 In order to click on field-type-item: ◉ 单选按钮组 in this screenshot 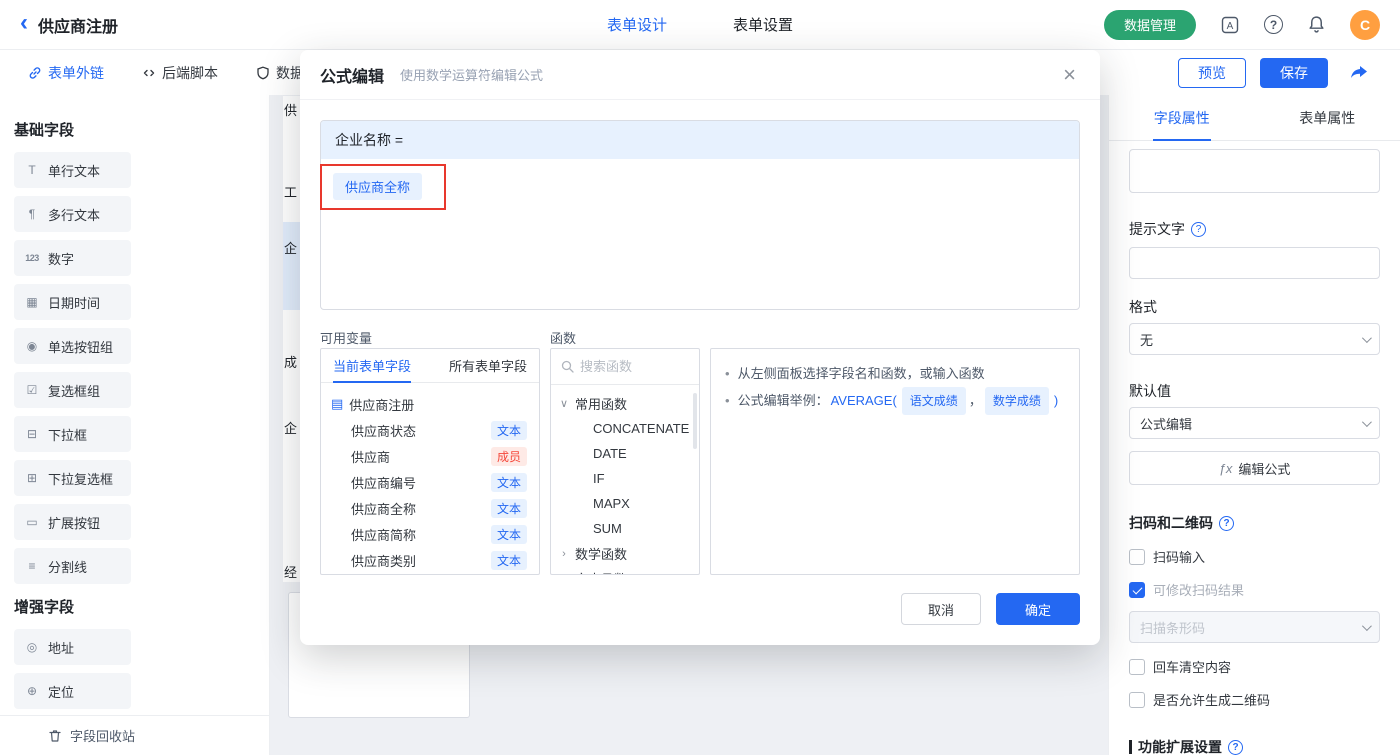, I will do `click(72, 346)`.